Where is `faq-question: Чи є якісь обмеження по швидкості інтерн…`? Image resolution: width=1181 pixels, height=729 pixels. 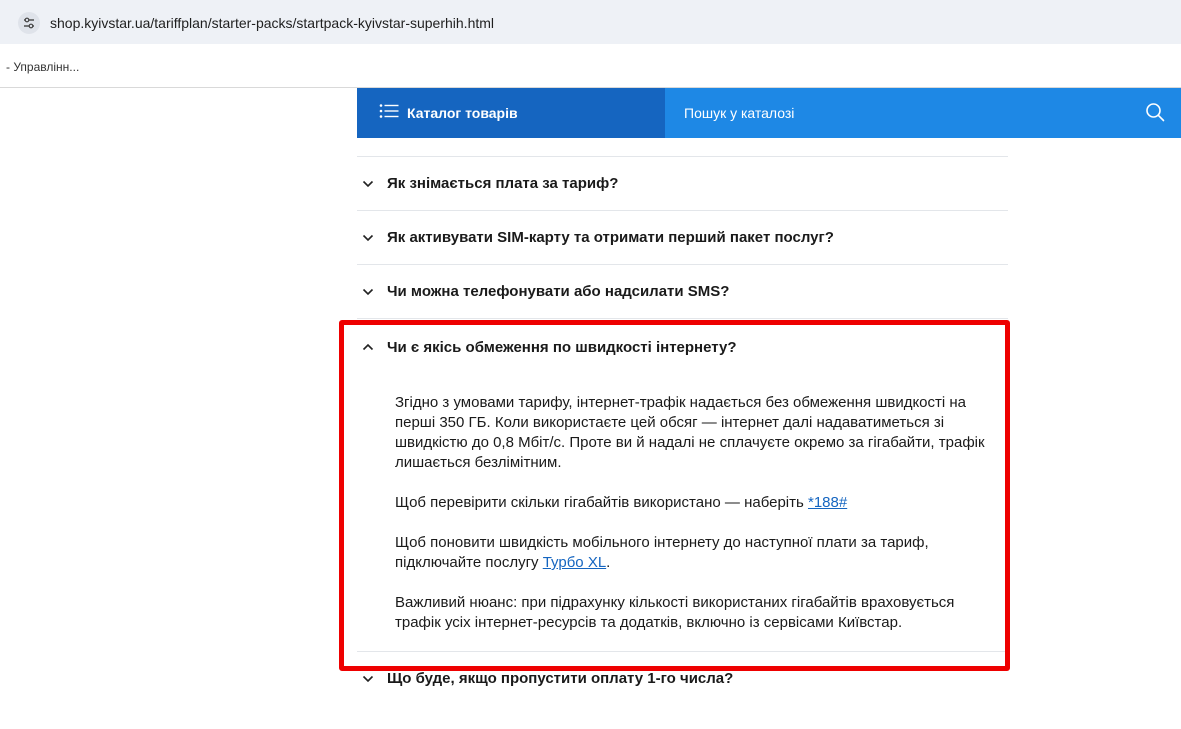 faq-question: Чи є якісь обмеження по швидкості інтерн… is located at coordinates (562, 347).